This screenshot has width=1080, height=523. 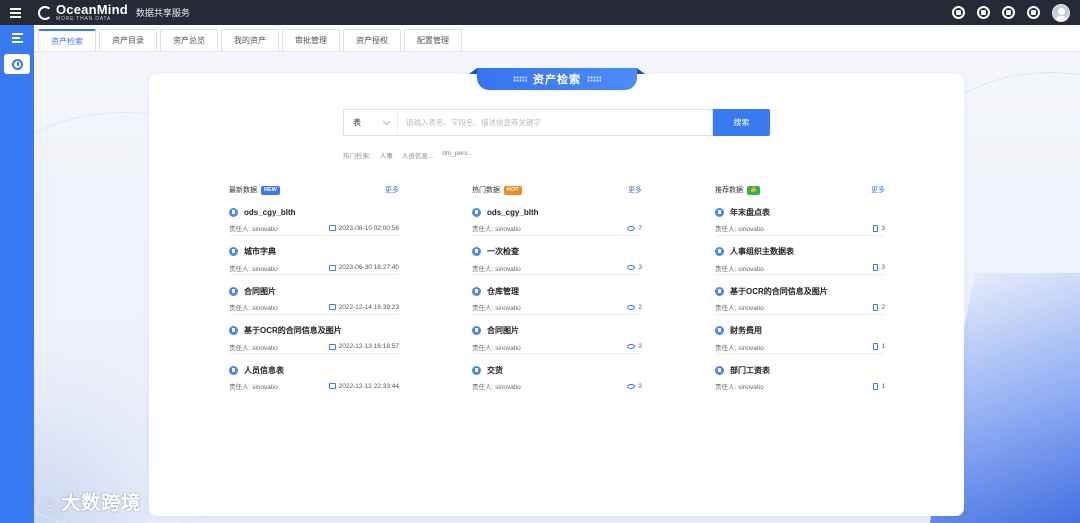 I want to click on sidebar-collapse-button, so click(x=17, y=37).